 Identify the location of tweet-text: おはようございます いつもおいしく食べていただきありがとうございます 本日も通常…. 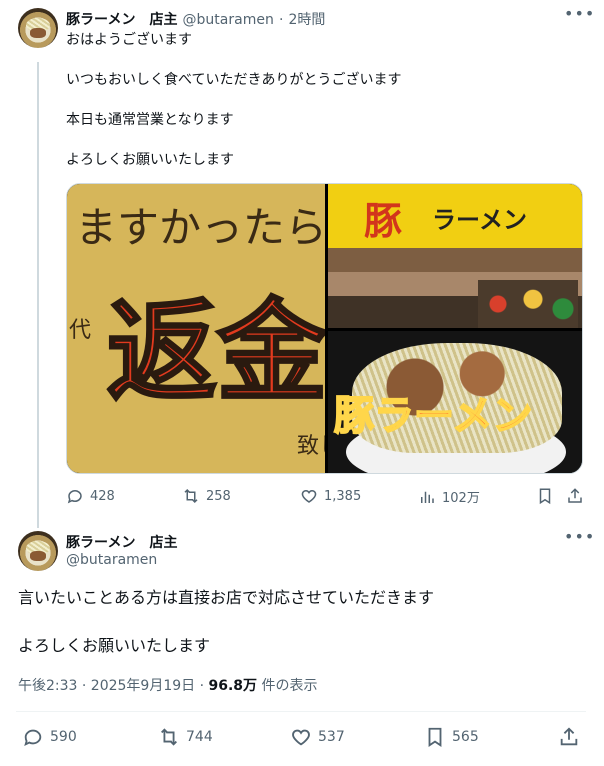
(234, 100).